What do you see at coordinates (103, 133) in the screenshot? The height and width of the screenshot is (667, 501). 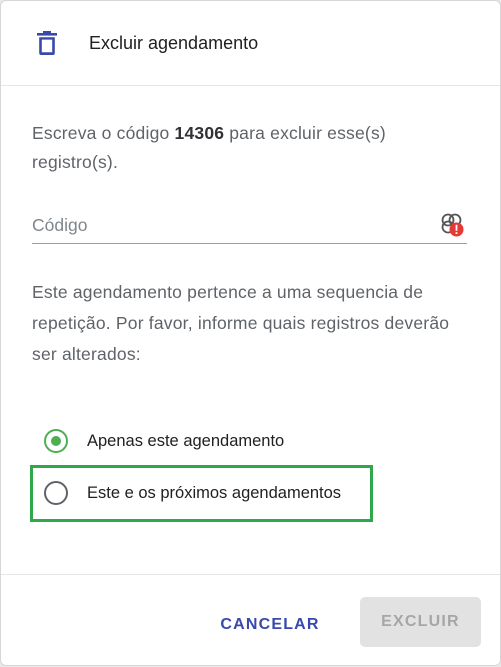 I see `instruction-prefix: Escreva o código` at bounding box center [103, 133].